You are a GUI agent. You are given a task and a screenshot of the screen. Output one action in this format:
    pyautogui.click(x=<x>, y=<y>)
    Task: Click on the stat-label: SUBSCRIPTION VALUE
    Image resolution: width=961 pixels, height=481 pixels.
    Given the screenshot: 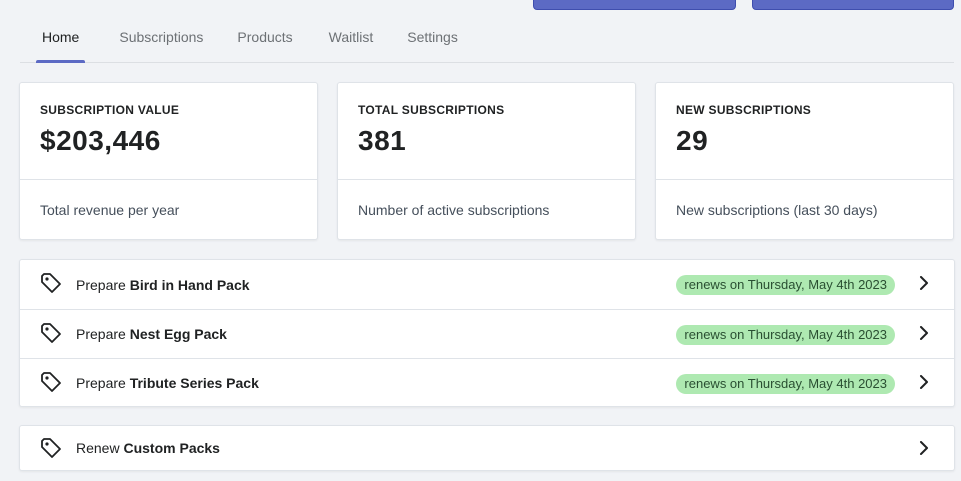 What is the action you would take?
    pyautogui.click(x=110, y=110)
    